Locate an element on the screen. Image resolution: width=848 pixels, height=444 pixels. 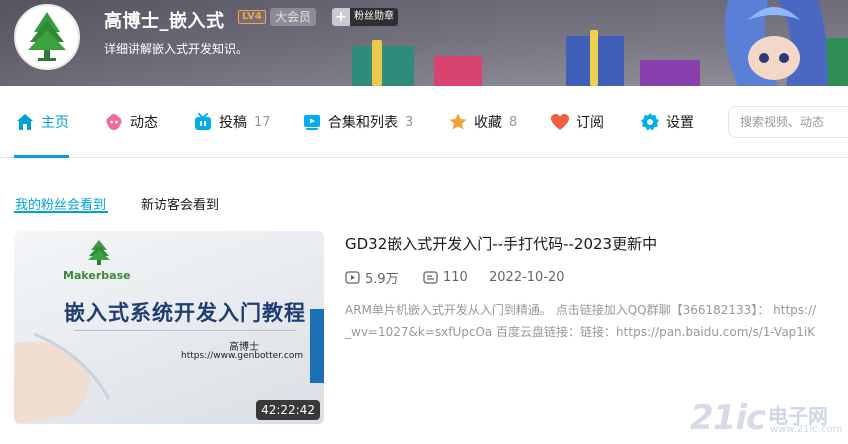
search-input: 搜索视频、动态 is located at coordinates (788, 122).